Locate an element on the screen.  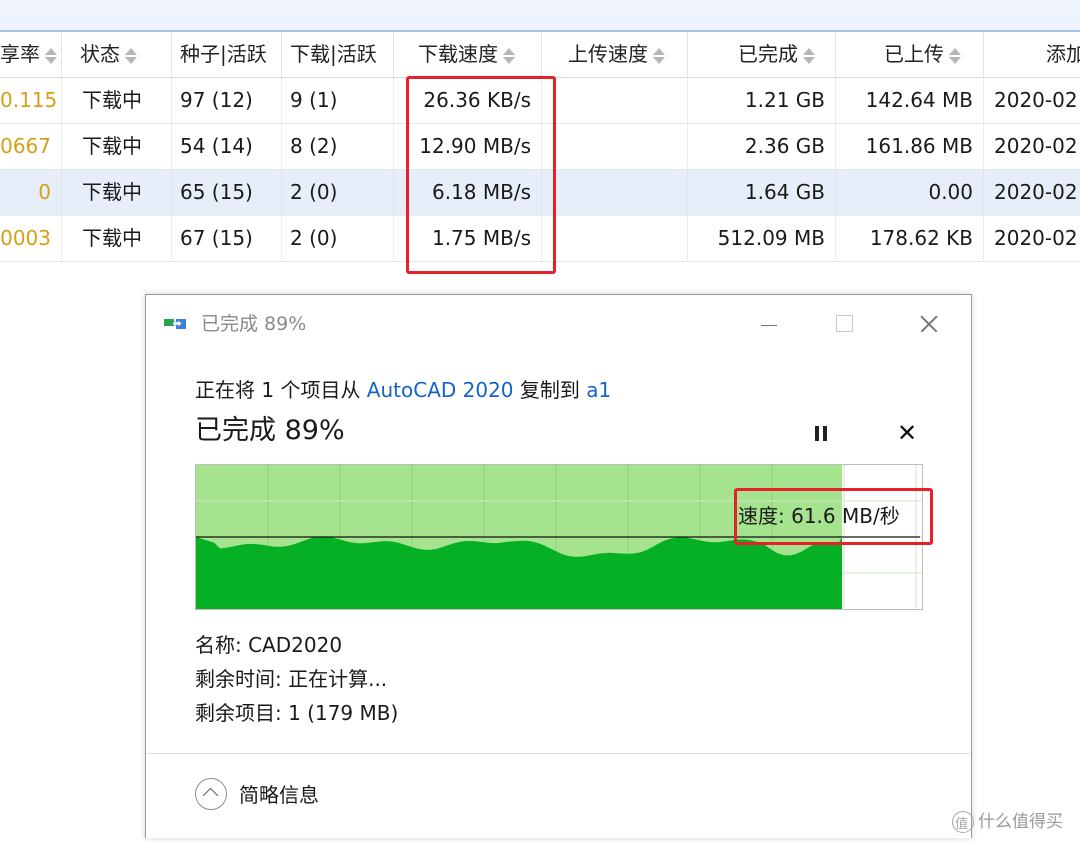
col-header-added: 添加 is located at coordinates (1032, 54).